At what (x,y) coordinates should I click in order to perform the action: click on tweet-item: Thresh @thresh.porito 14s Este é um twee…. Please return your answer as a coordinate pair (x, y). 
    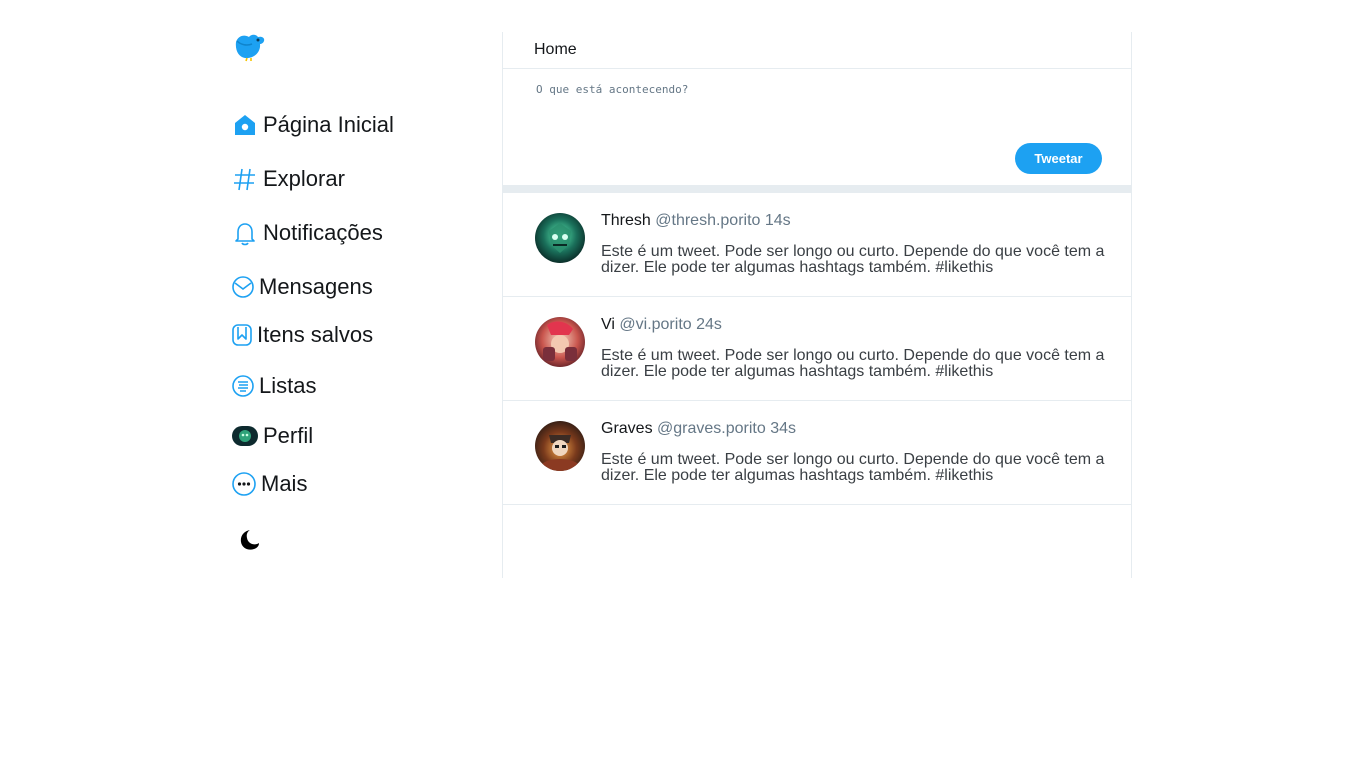
    Looking at the image, I should click on (817, 245).